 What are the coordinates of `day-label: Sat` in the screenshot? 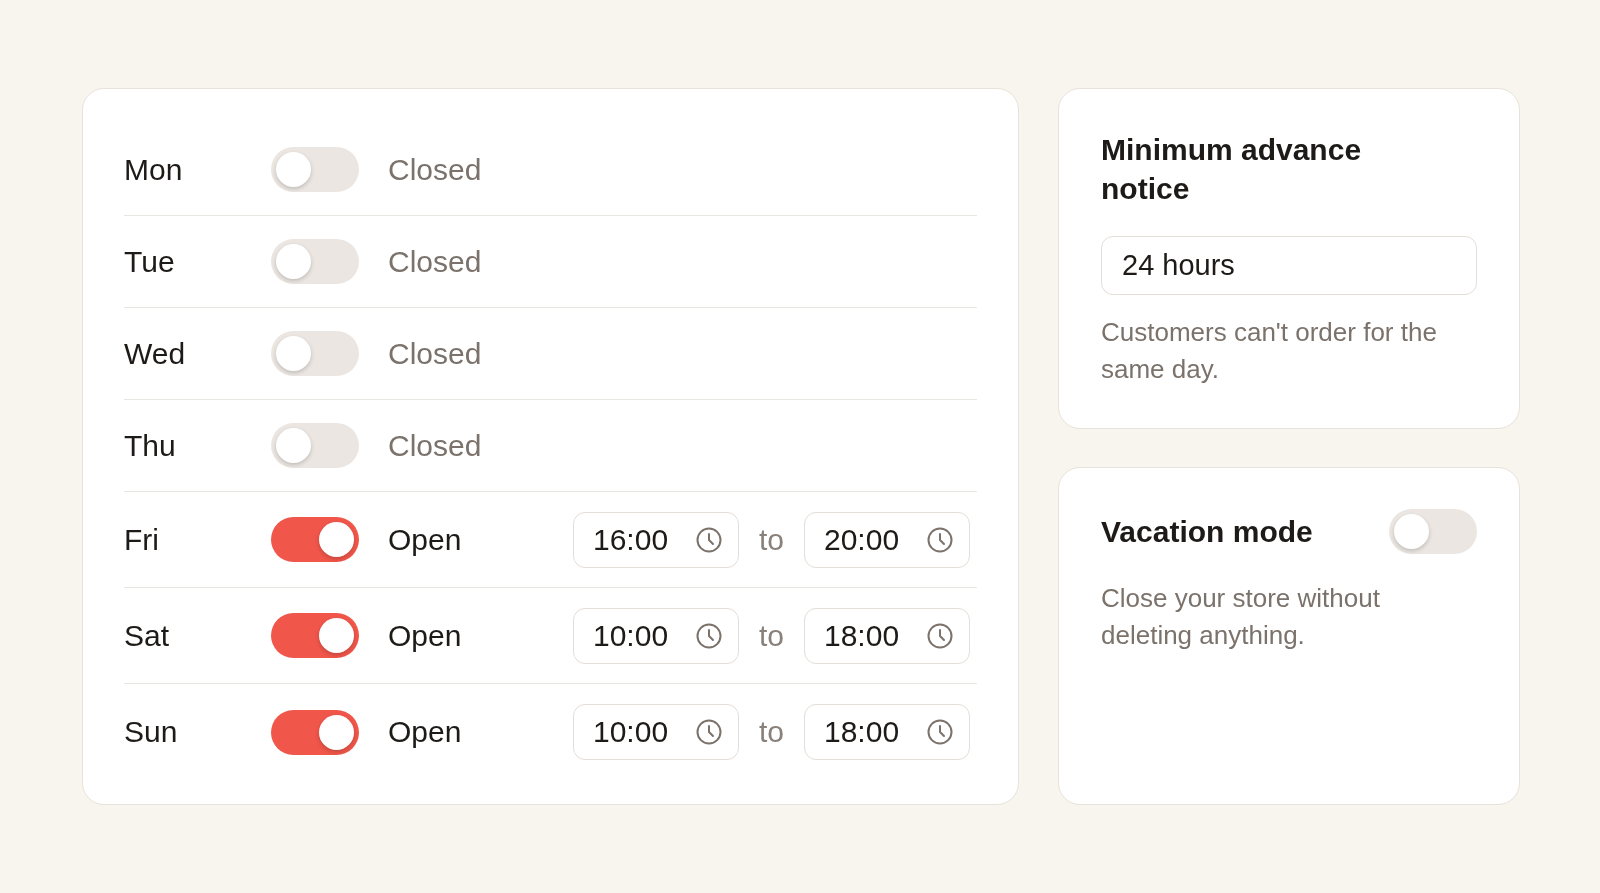 It's located at (147, 635).